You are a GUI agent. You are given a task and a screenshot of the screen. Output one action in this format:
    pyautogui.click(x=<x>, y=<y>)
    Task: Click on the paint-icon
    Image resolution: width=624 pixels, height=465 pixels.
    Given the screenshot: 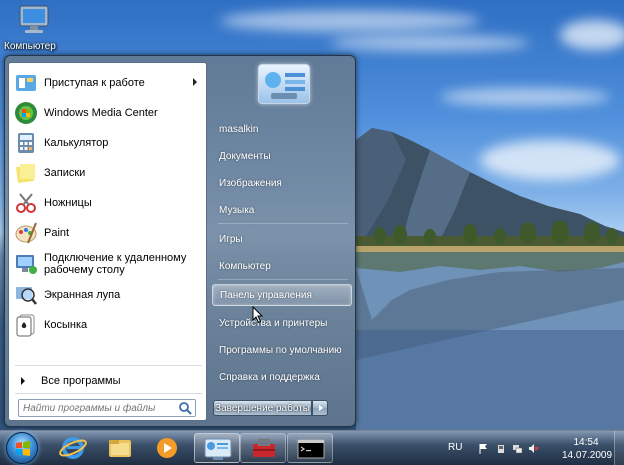 What is the action you would take?
    pyautogui.click(x=26, y=233)
    